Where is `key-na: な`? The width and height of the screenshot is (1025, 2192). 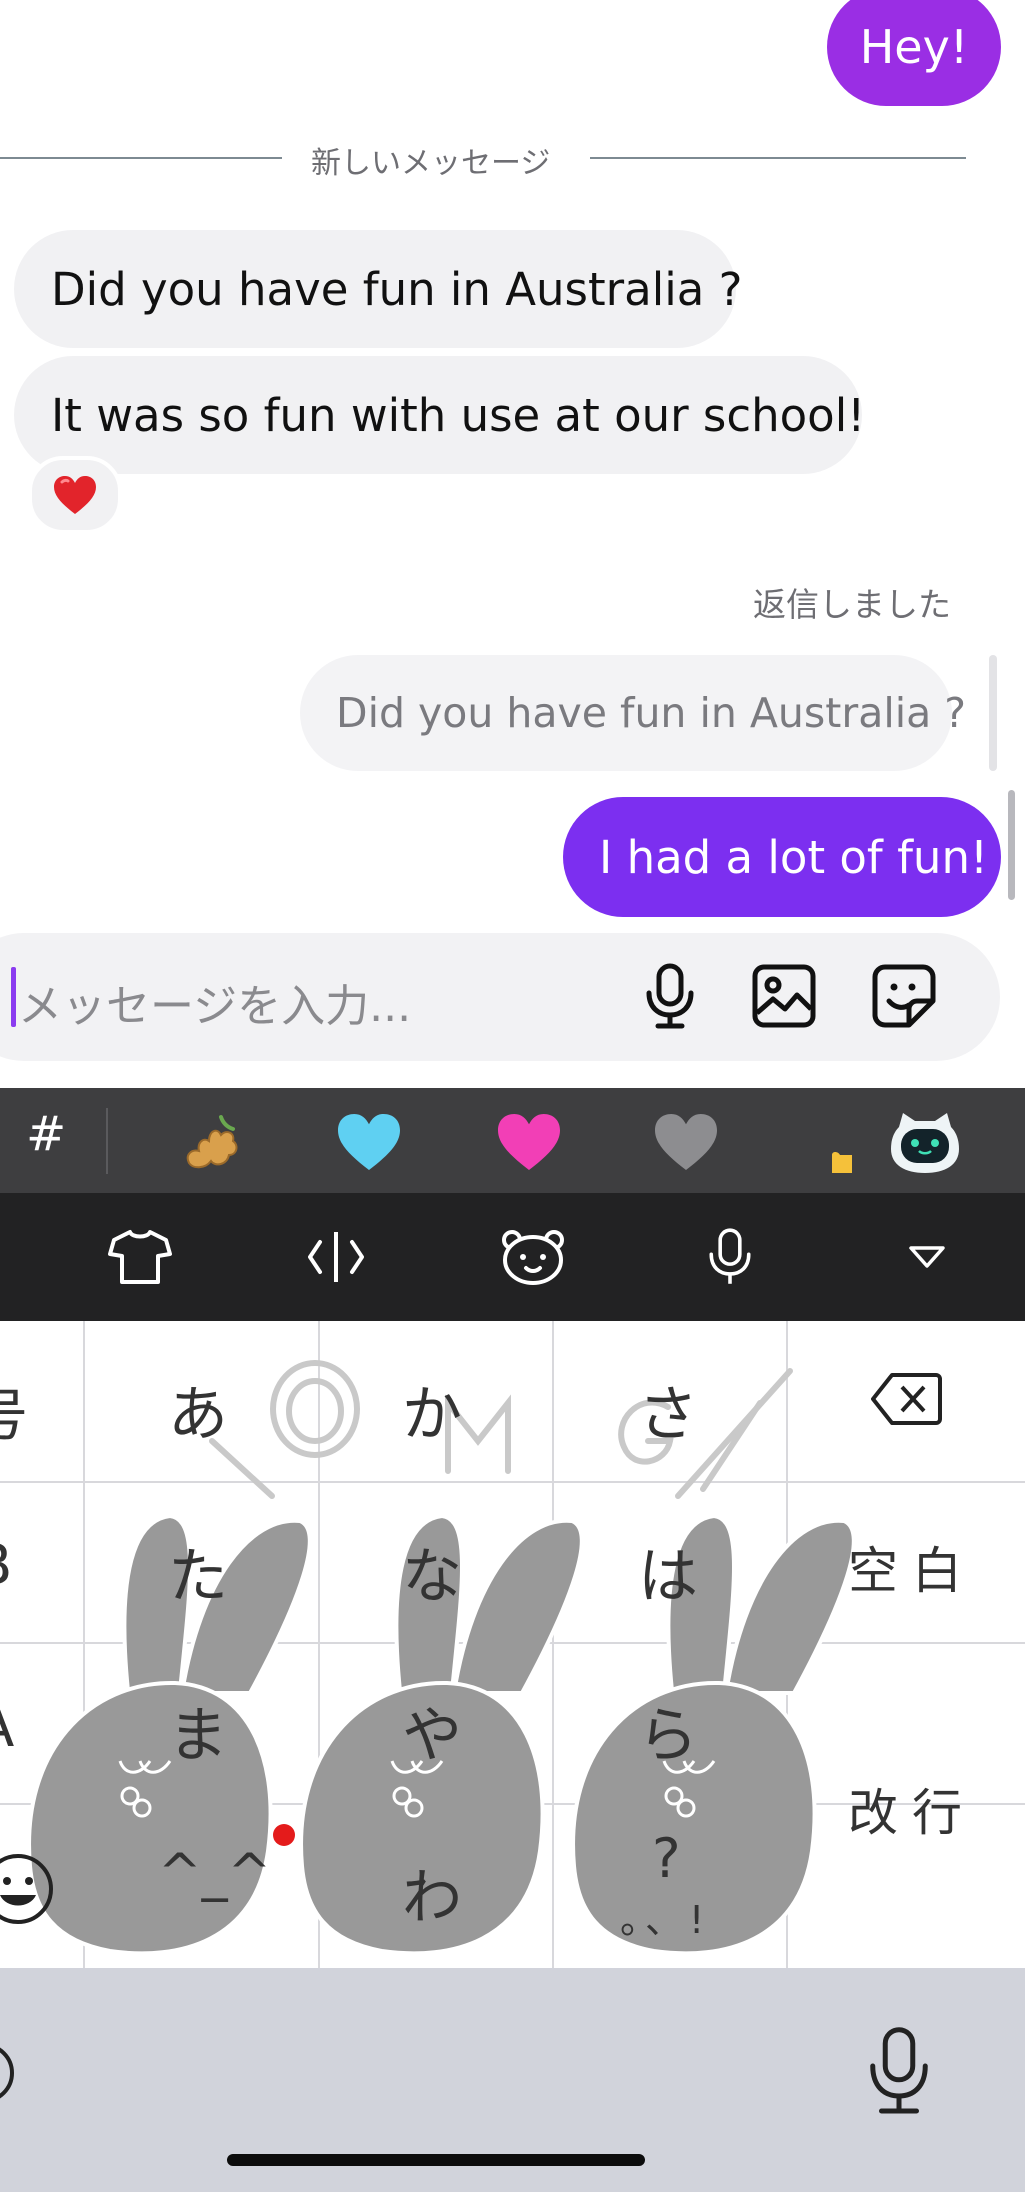
key-na: な is located at coordinates (432, 1571).